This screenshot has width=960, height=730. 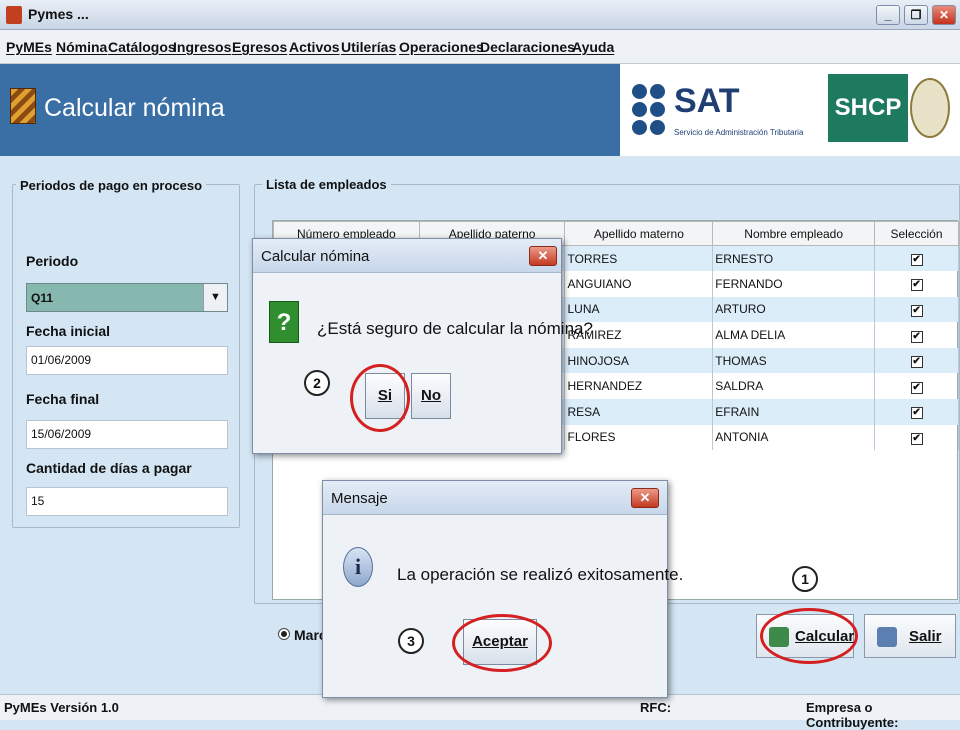 I want to click on maximize-button: ❐, so click(x=916, y=15).